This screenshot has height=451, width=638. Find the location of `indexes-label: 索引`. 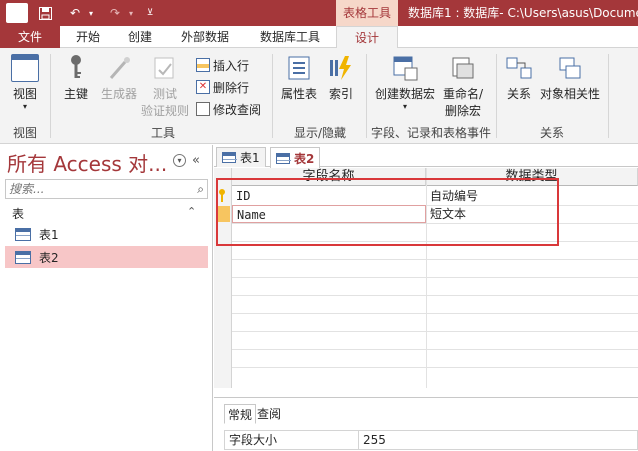

indexes-label: 索引 is located at coordinates (340, 94).